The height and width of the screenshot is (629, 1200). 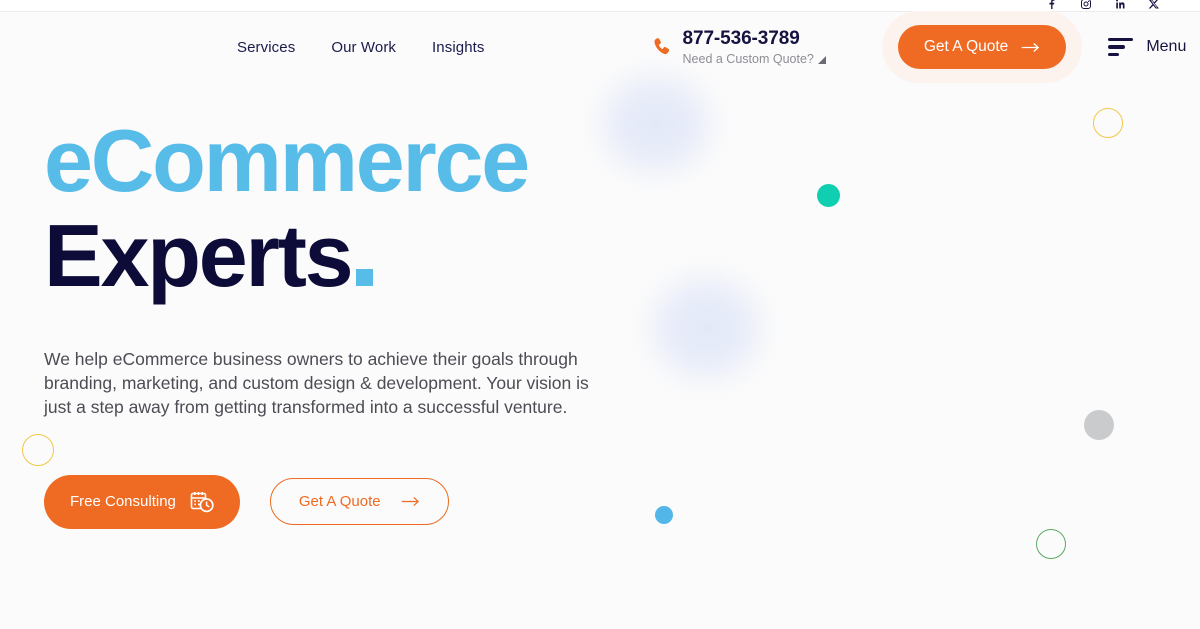 What do you see at coordinates (1166, 46) in the screenshot?
I see `menu-label: Menu` at bounding box center [1166, 46].